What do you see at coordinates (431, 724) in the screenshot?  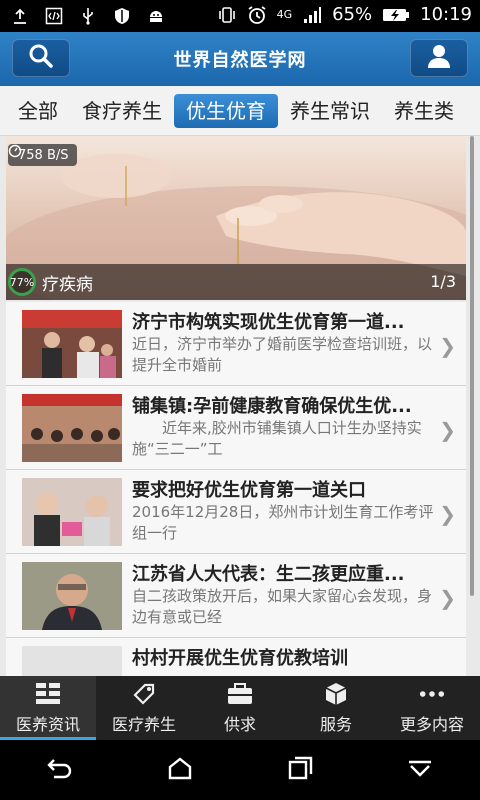 I see `nav-label: 更多内容` at bounding box center [431, 724].